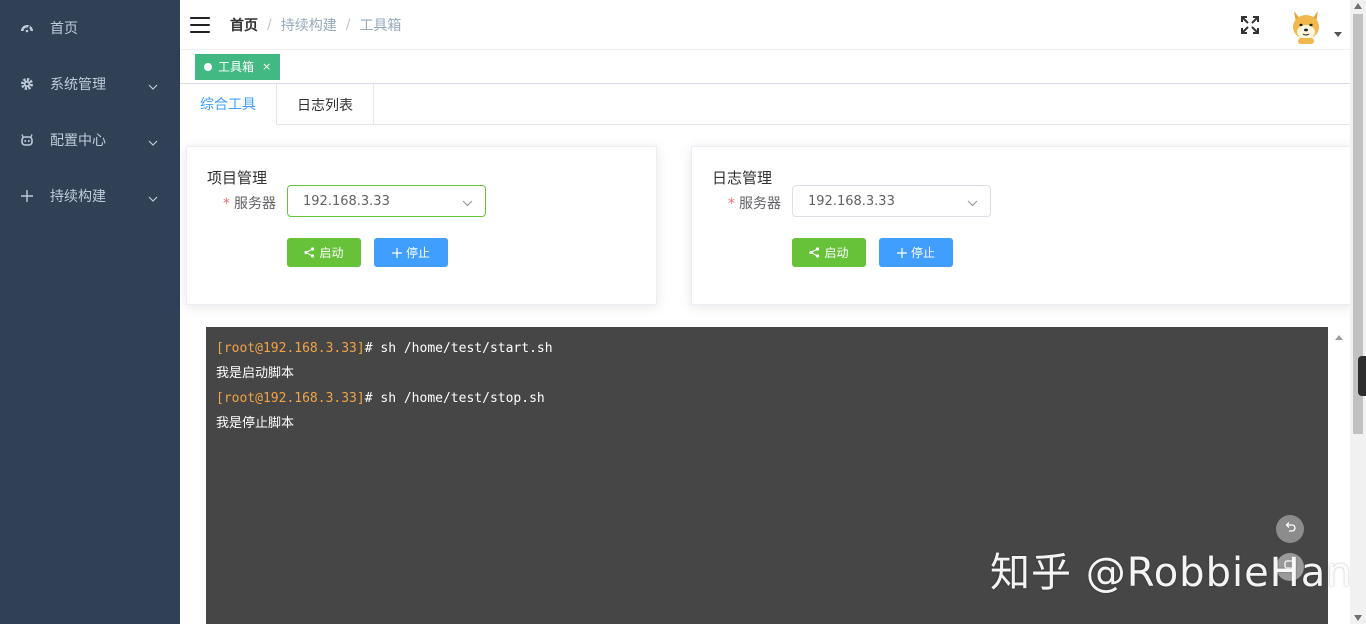 Image resolution: width=1366 pixels, height=624 pixels. What do you see at coordinates (1171, 573) in the screenshot?
I see `watermark: 知乎 @RobbieHan` at bounding box center [1171, 573].